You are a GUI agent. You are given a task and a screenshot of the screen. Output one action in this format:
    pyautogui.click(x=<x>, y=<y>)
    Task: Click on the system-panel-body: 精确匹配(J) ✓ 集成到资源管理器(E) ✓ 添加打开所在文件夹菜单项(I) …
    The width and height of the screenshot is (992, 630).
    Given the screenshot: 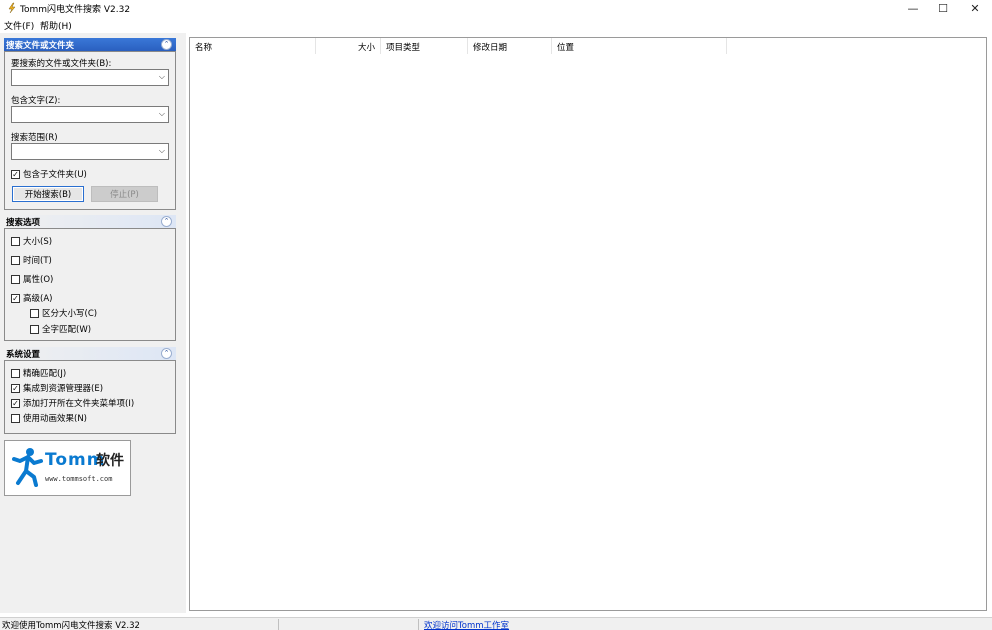 What is the action you would take?
    pyautogui.click(x=90, y=397)
    